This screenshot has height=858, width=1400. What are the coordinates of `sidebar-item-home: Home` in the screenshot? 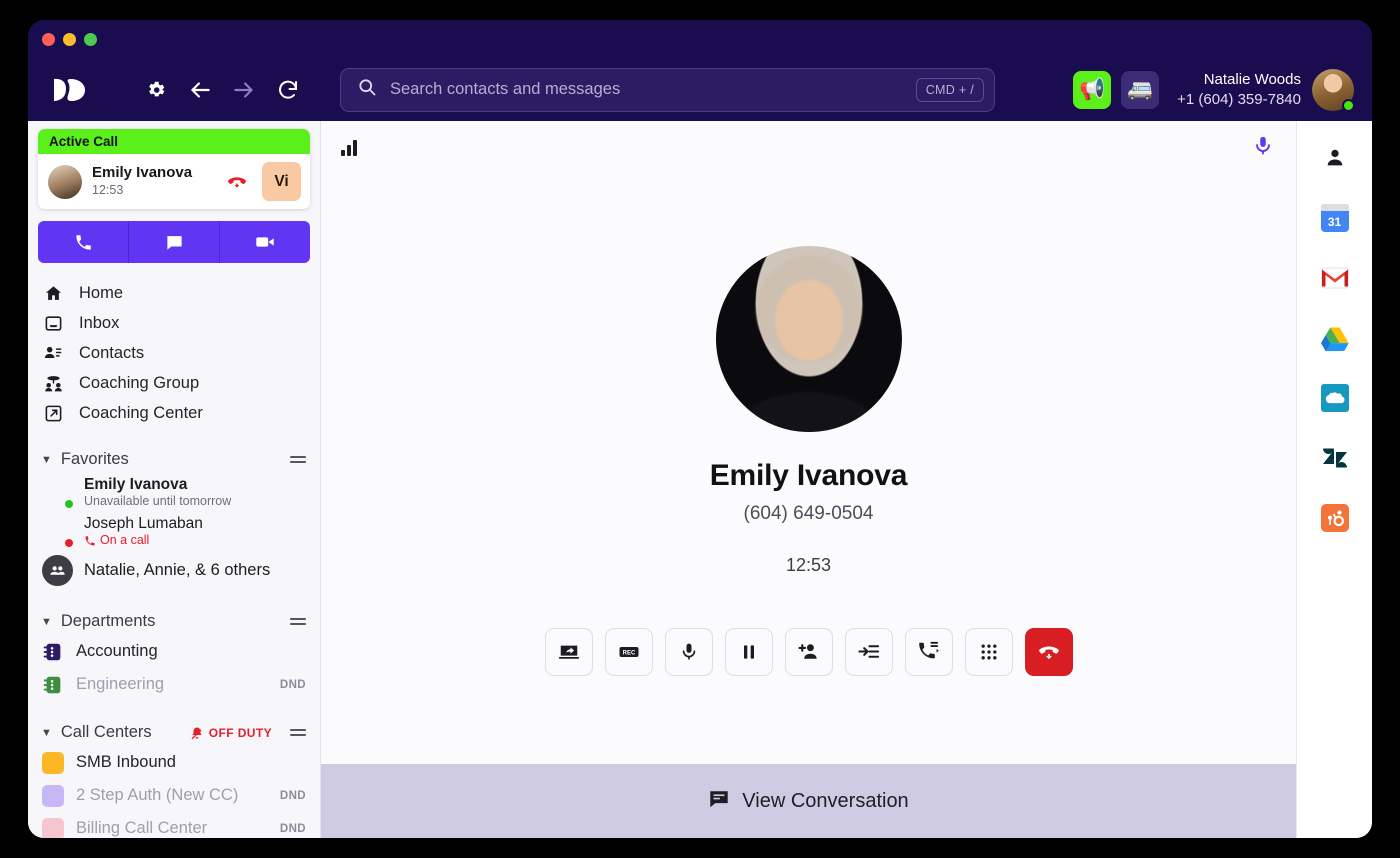 It's located at (174, 293).